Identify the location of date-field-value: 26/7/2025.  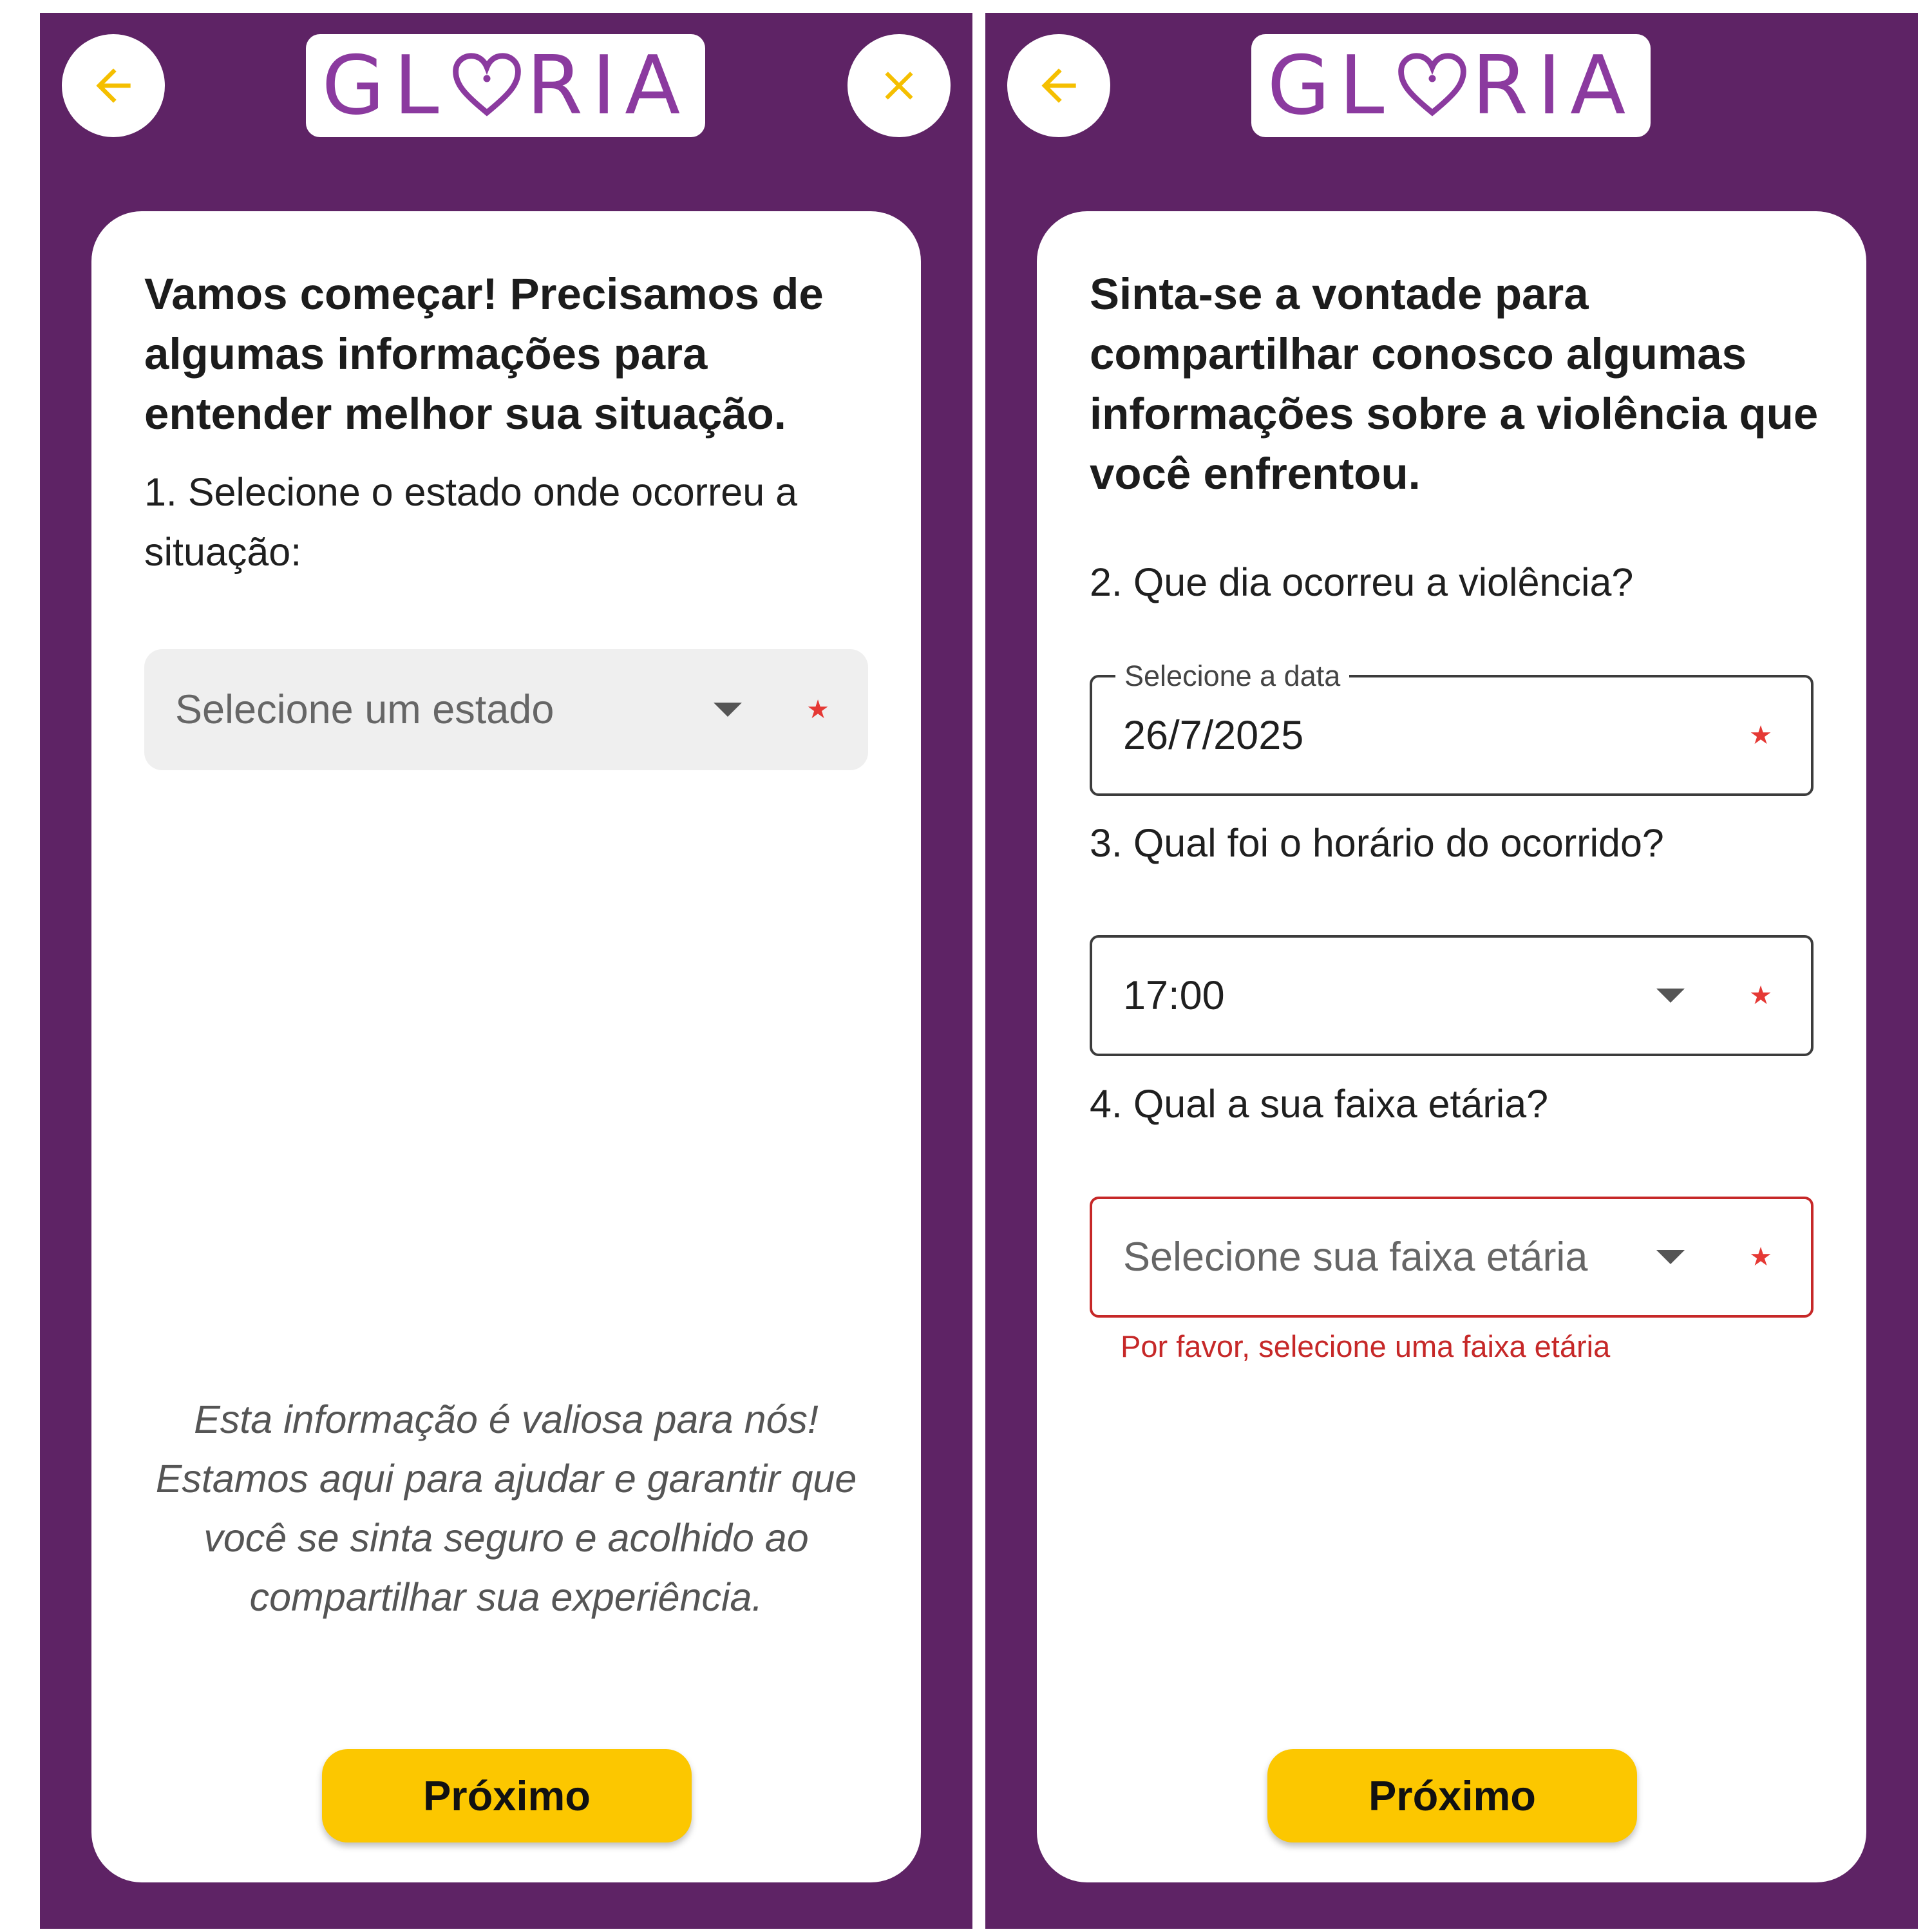
(1213, 735).